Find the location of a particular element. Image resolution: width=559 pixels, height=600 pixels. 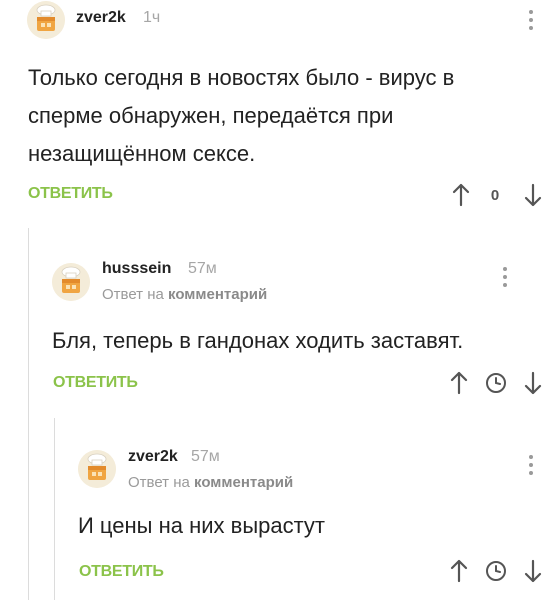

author-name: husssein is located at coordinates (136, 269).